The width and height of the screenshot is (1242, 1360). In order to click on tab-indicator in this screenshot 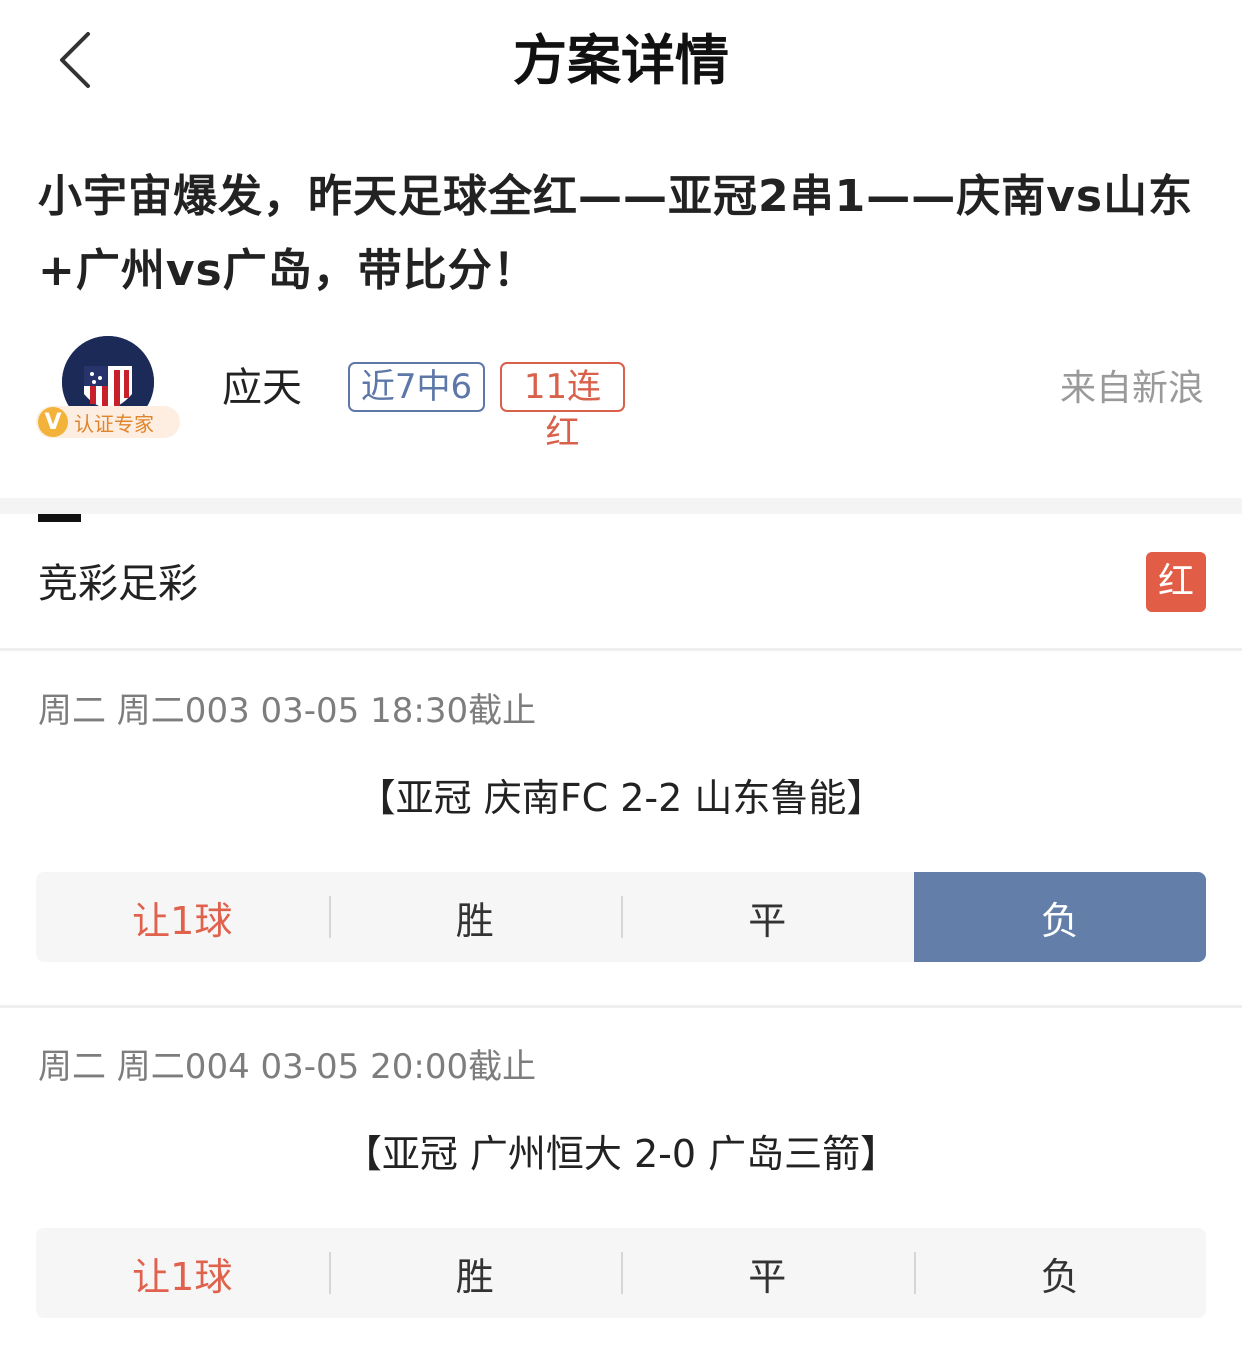, I will do `click(59, 518)`.